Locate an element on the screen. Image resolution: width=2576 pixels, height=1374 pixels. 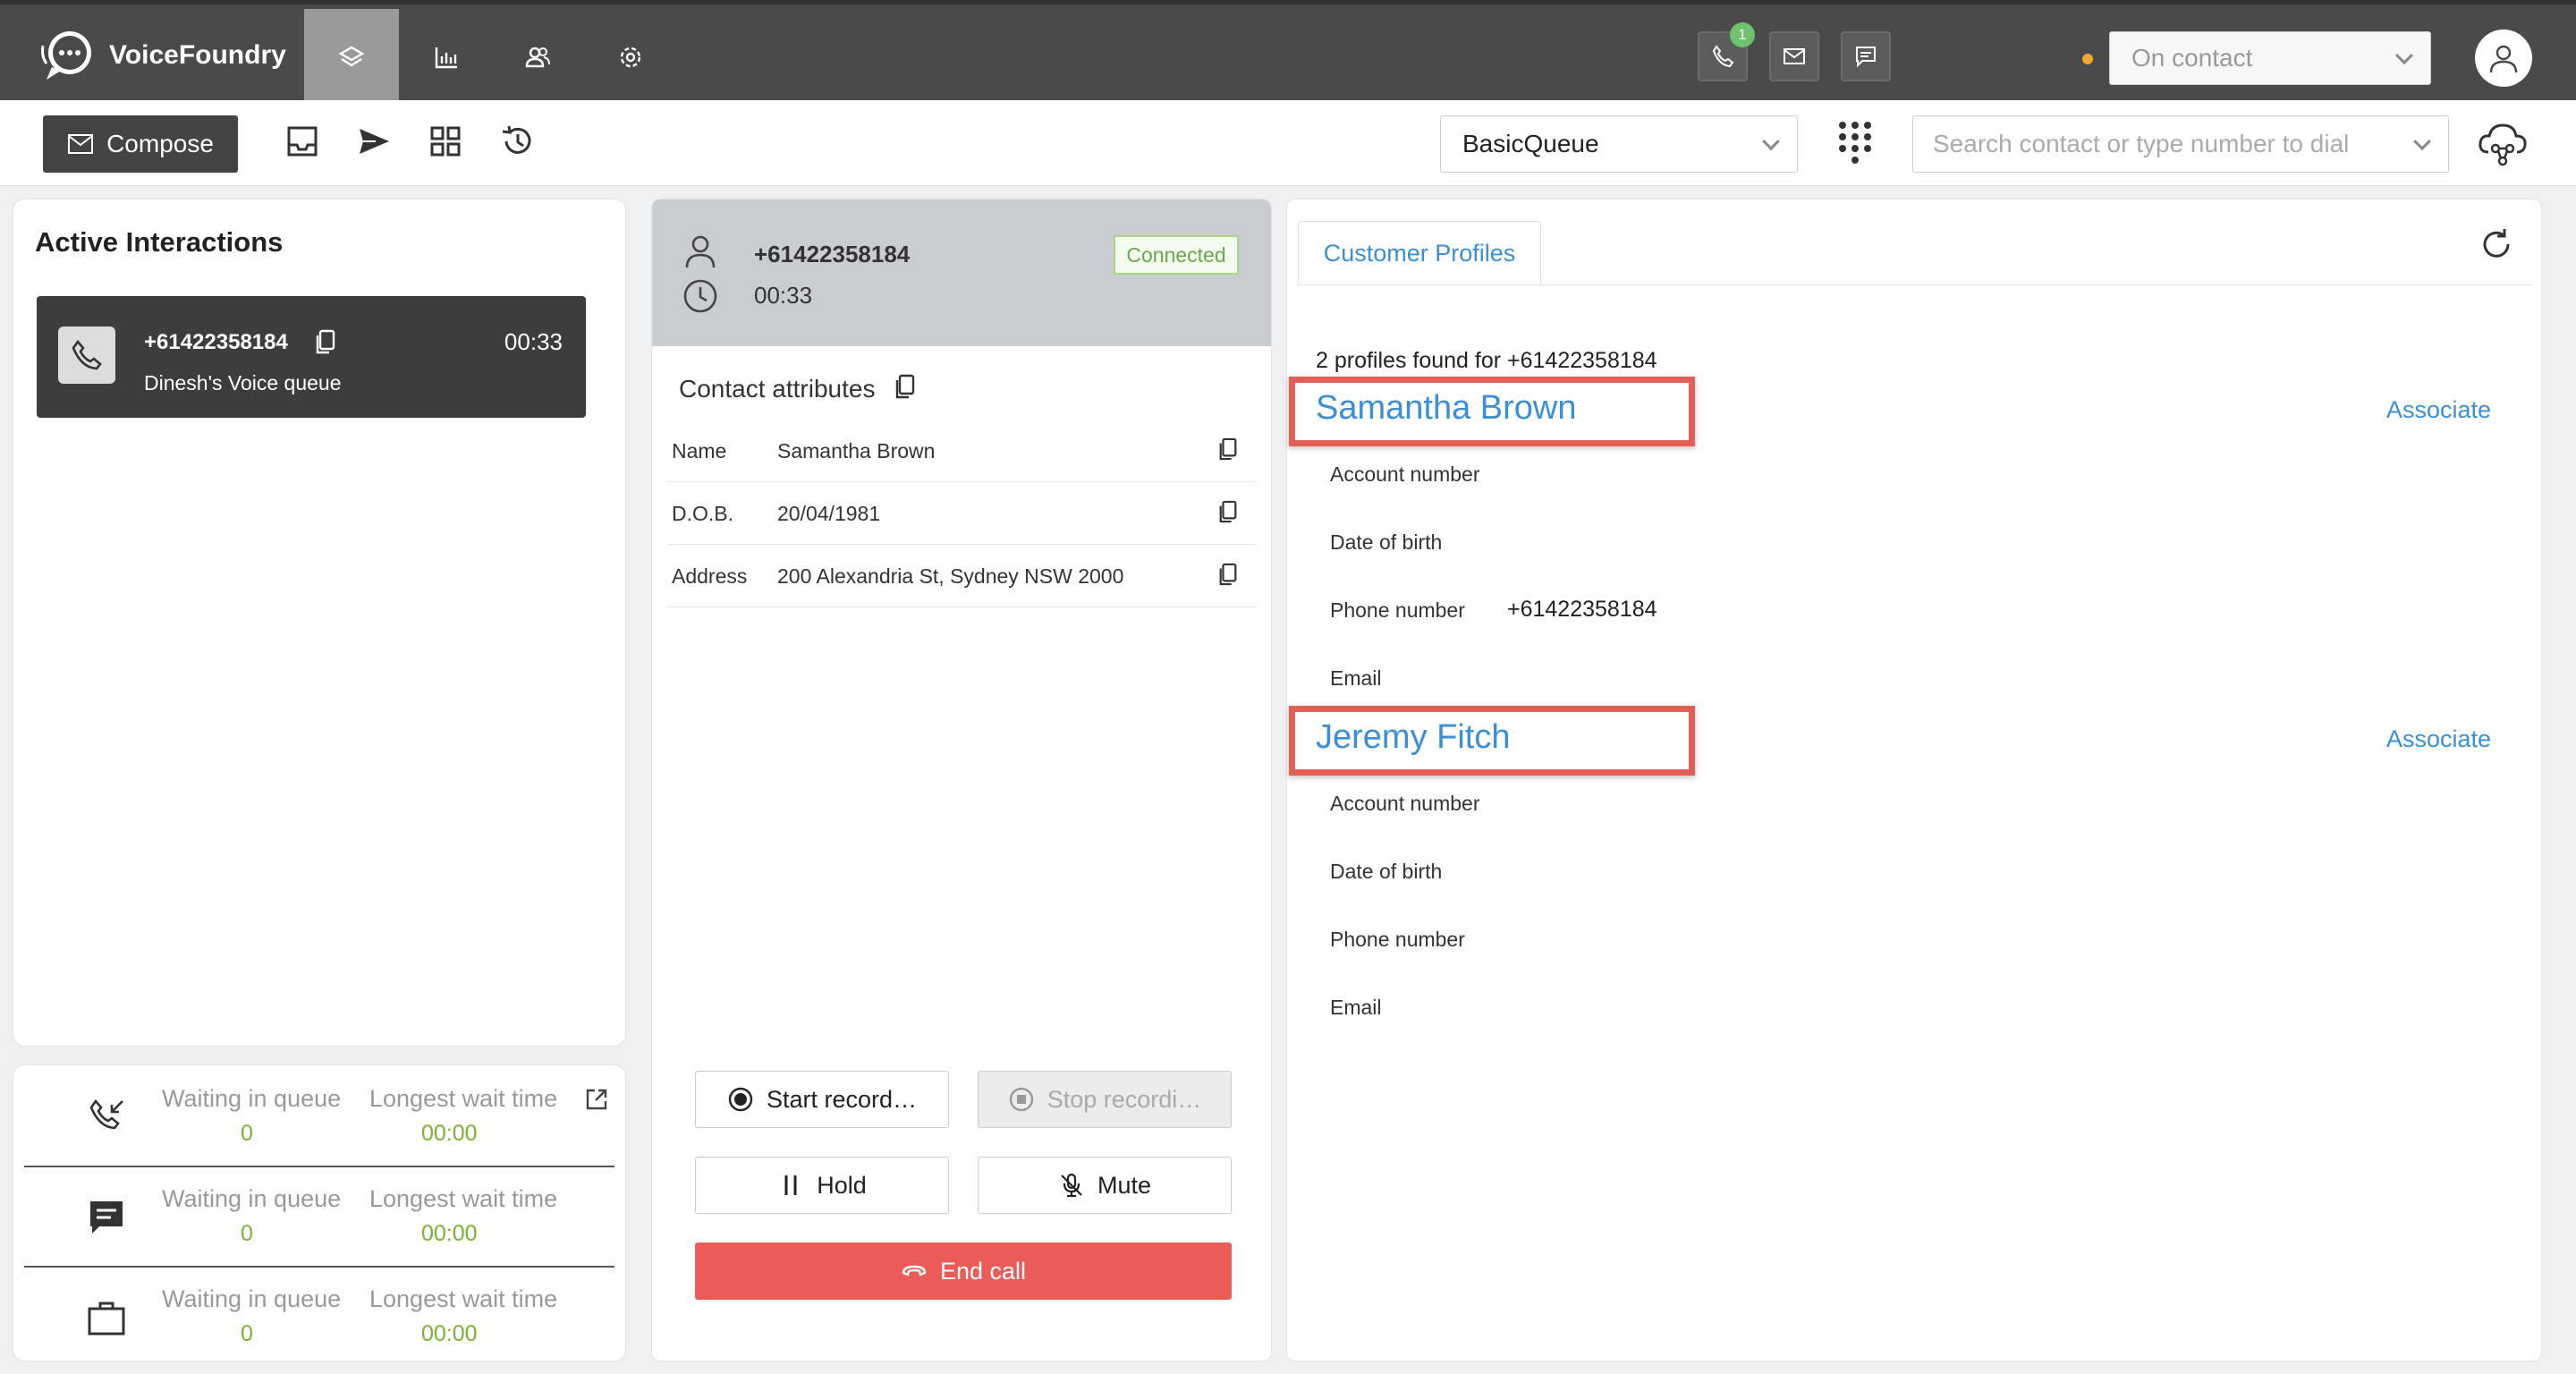
attribute-key: Name is located at coordinates (699, 450).